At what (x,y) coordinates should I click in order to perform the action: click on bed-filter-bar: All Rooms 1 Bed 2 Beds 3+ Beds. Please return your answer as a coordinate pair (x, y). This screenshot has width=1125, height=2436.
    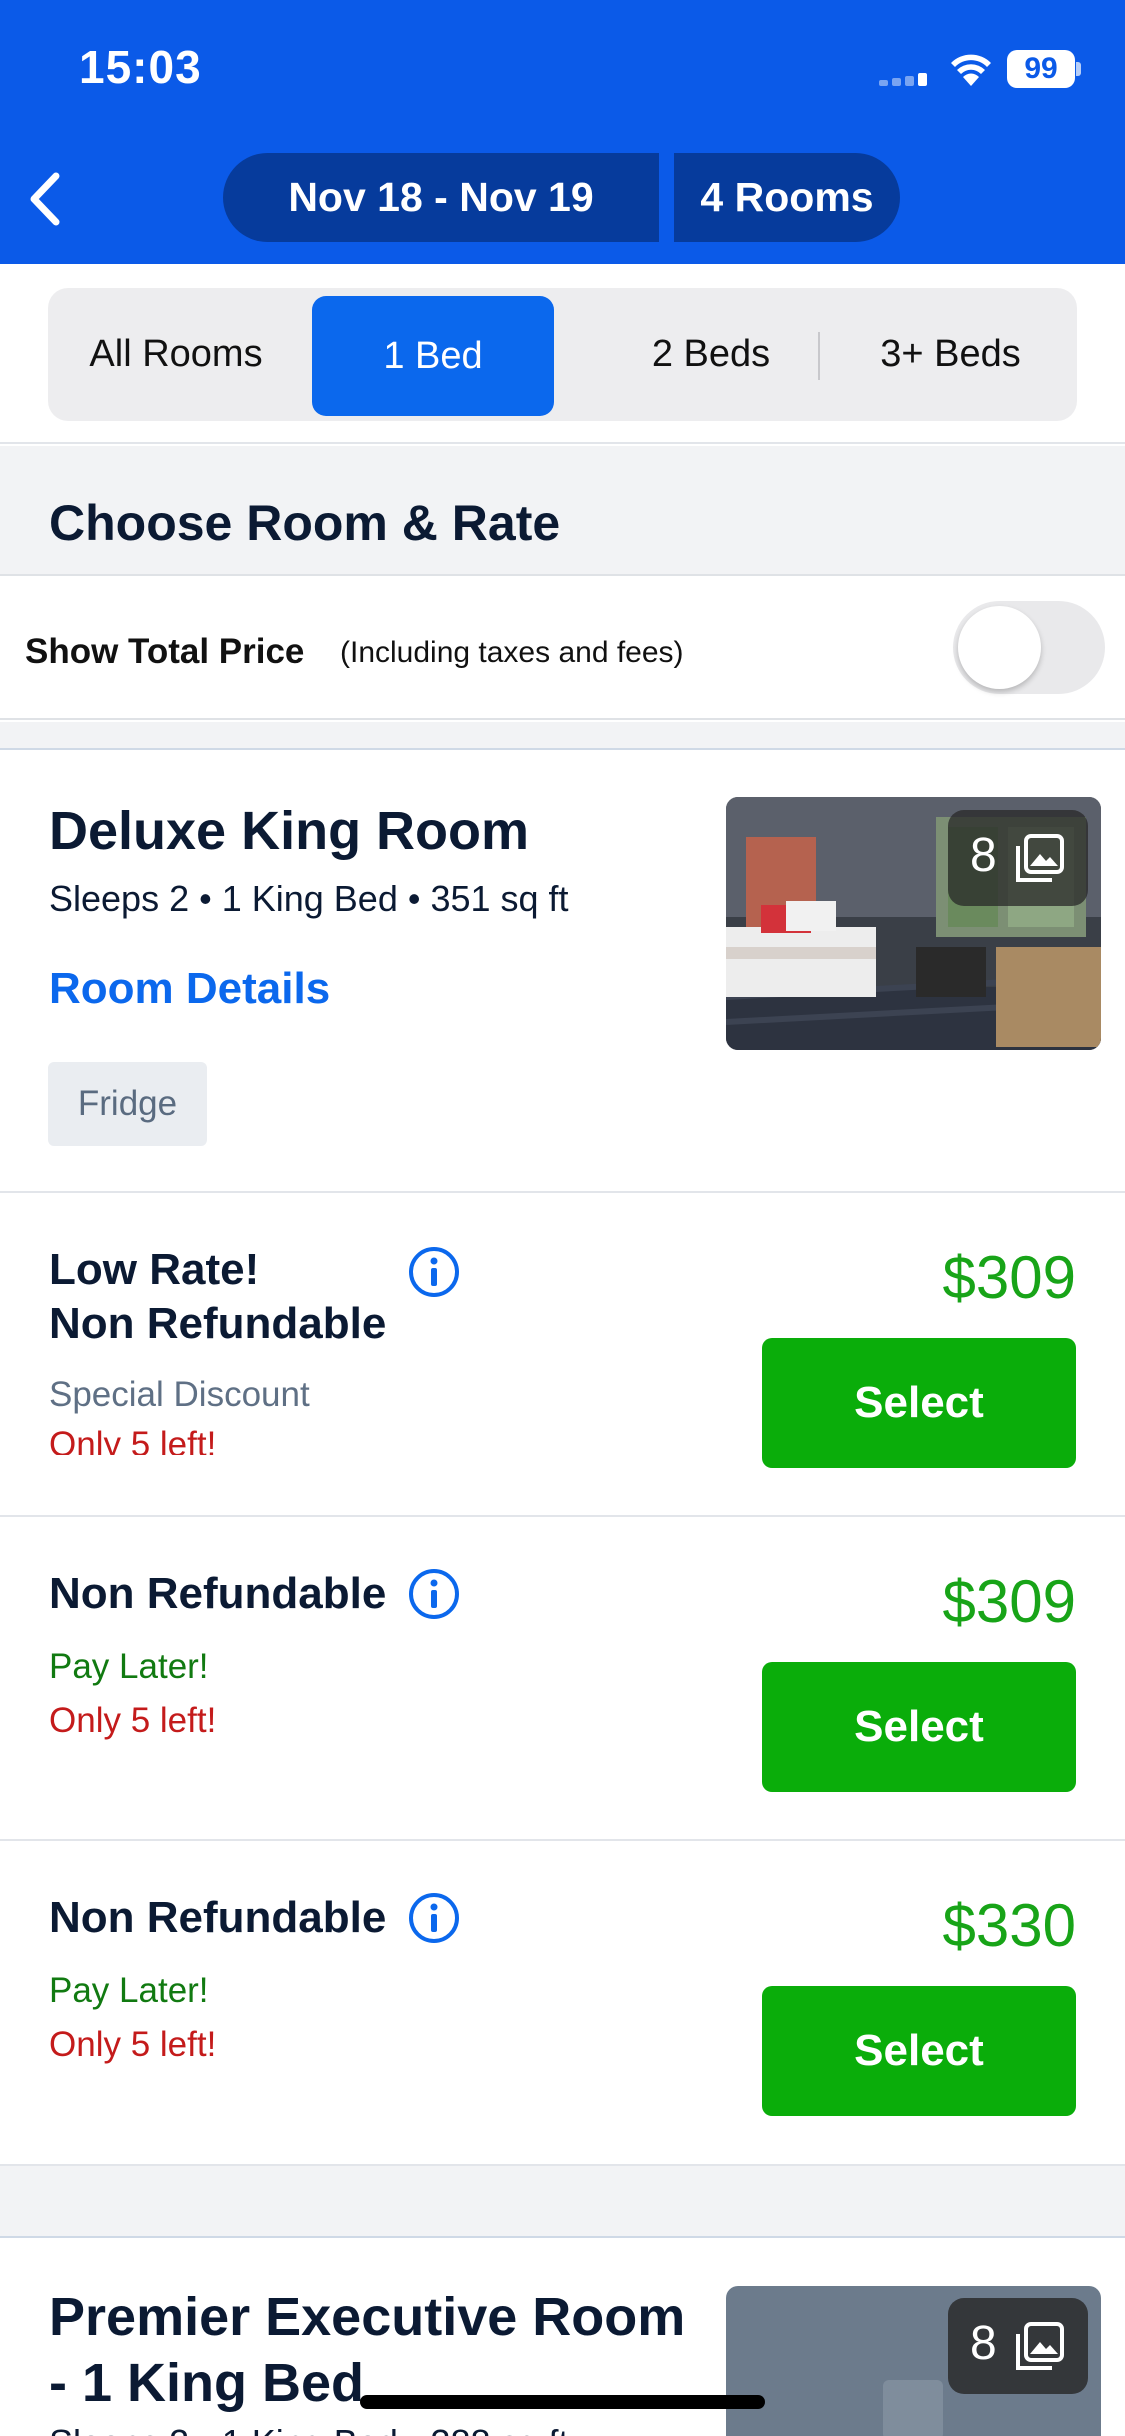
    Looking at the image, I should click on (562, 354).